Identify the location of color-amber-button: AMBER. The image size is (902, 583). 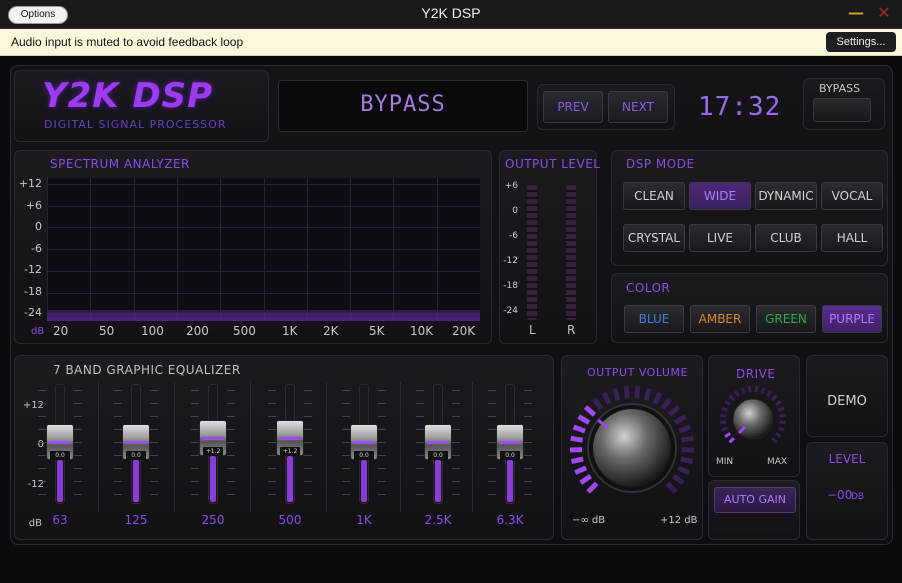
(720, 319).